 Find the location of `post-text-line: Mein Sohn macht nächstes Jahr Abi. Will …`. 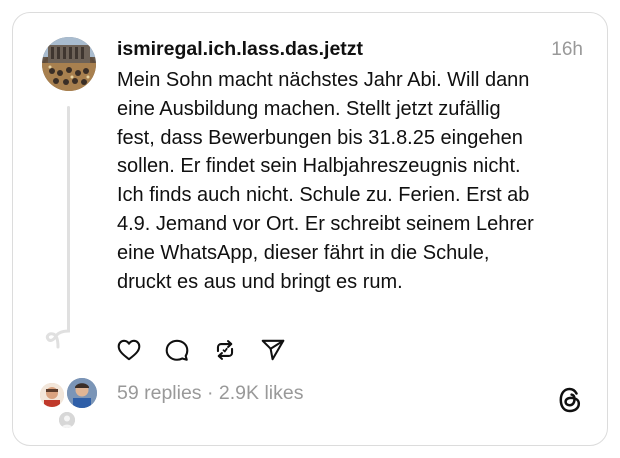

post-text-line: Mein Sohn macht nächstes Jahr Abi. Will … is located at coordinates (323, 80).